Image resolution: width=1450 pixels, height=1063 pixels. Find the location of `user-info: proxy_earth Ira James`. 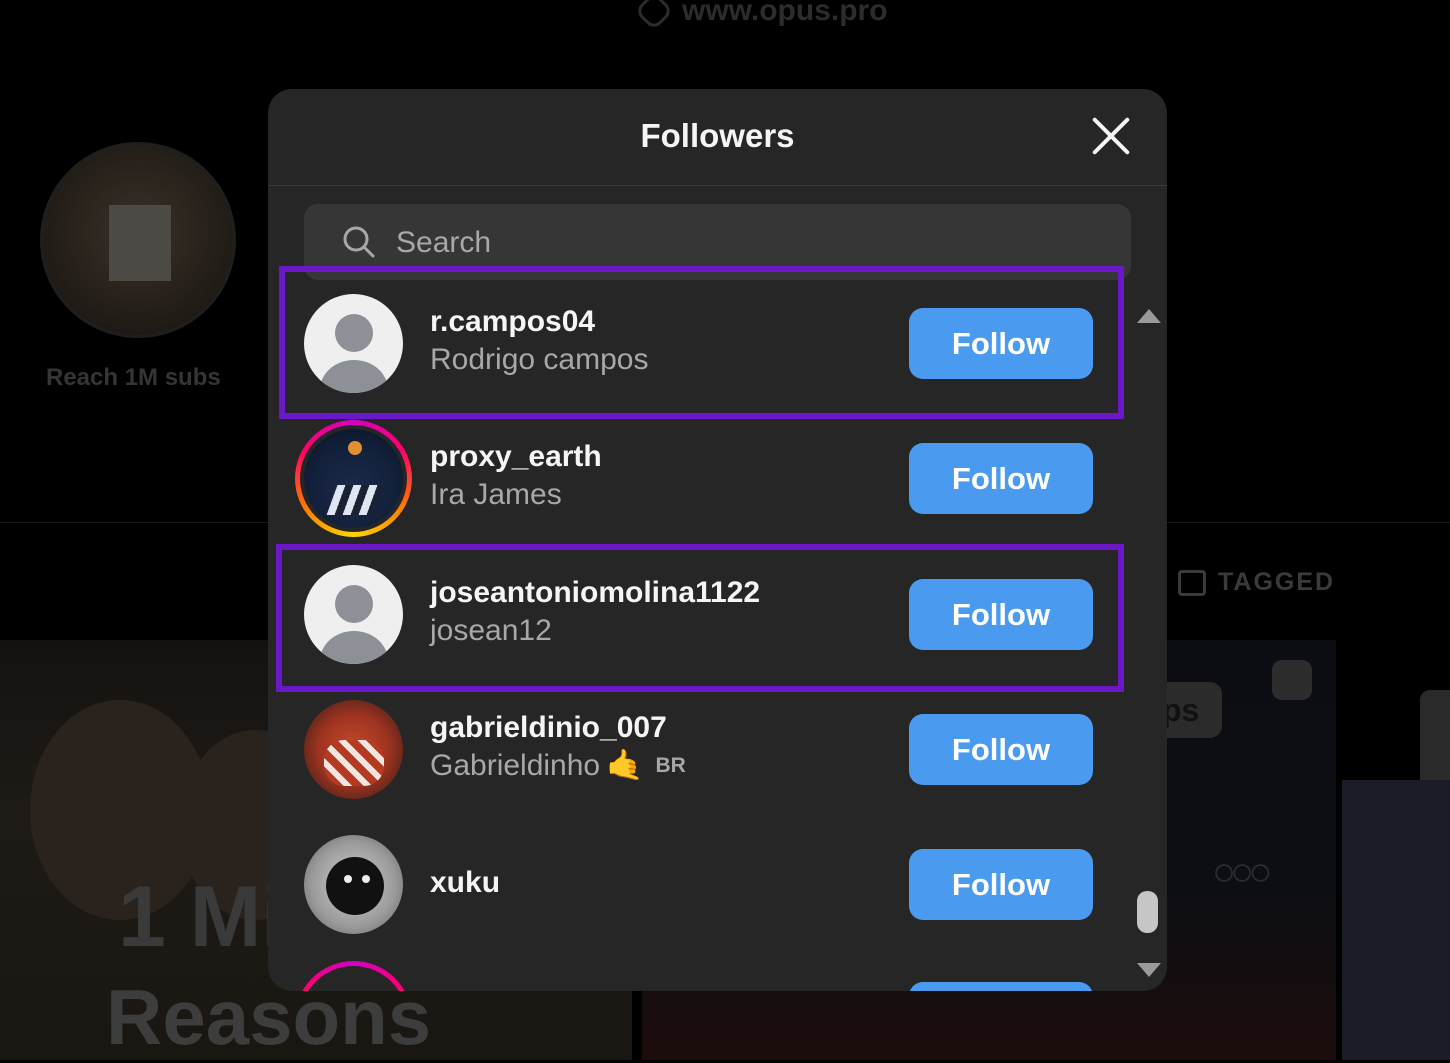

user-info: proxy_earth Ira James is located at coordinates (516, 477).